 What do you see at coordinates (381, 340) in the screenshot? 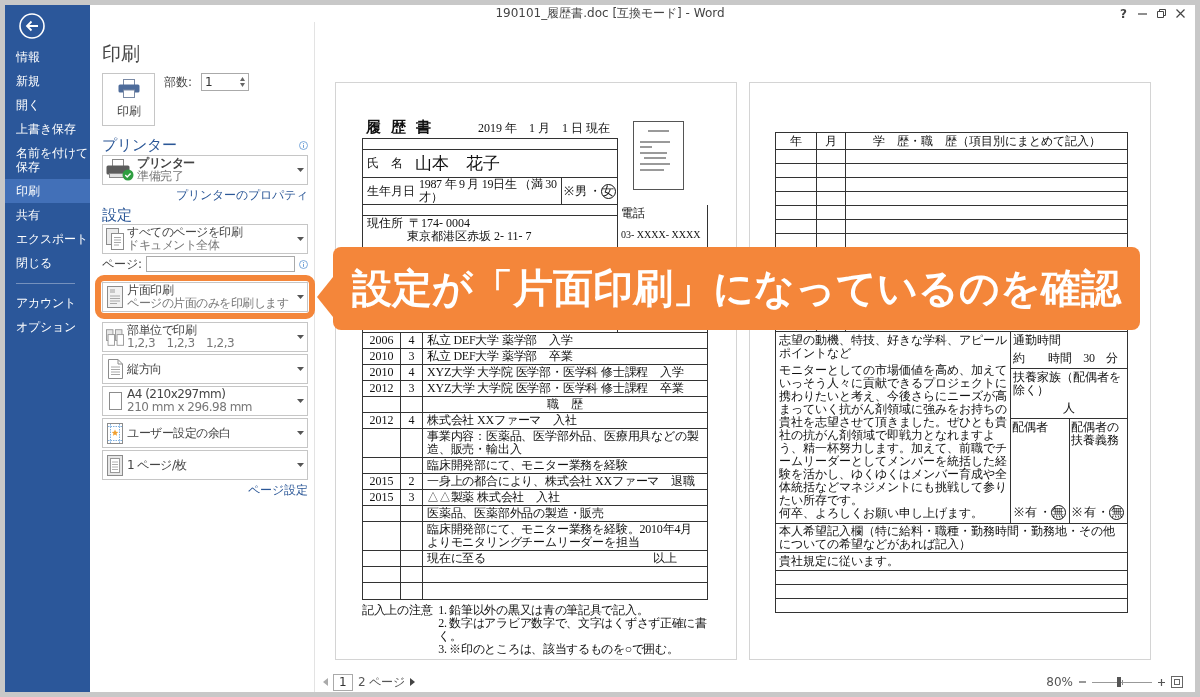
I see `year-cell: 2006` at bounding box center [381, 340].